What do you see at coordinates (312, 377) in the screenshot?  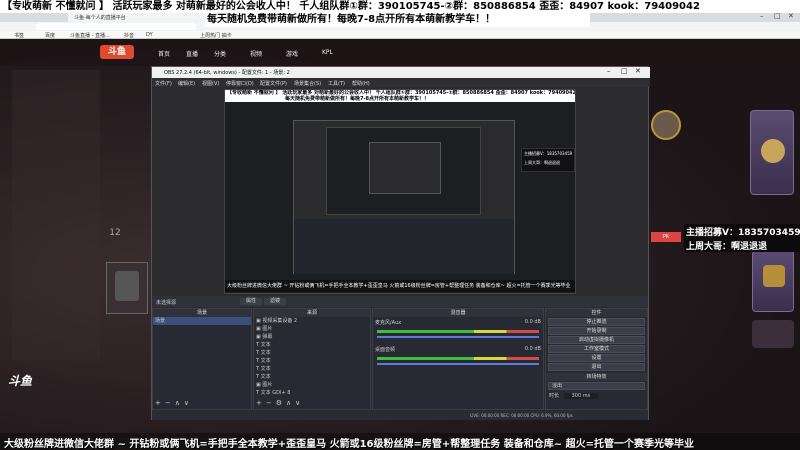 I see `source-item-7: T 文本` at bounding box center [312, 377].